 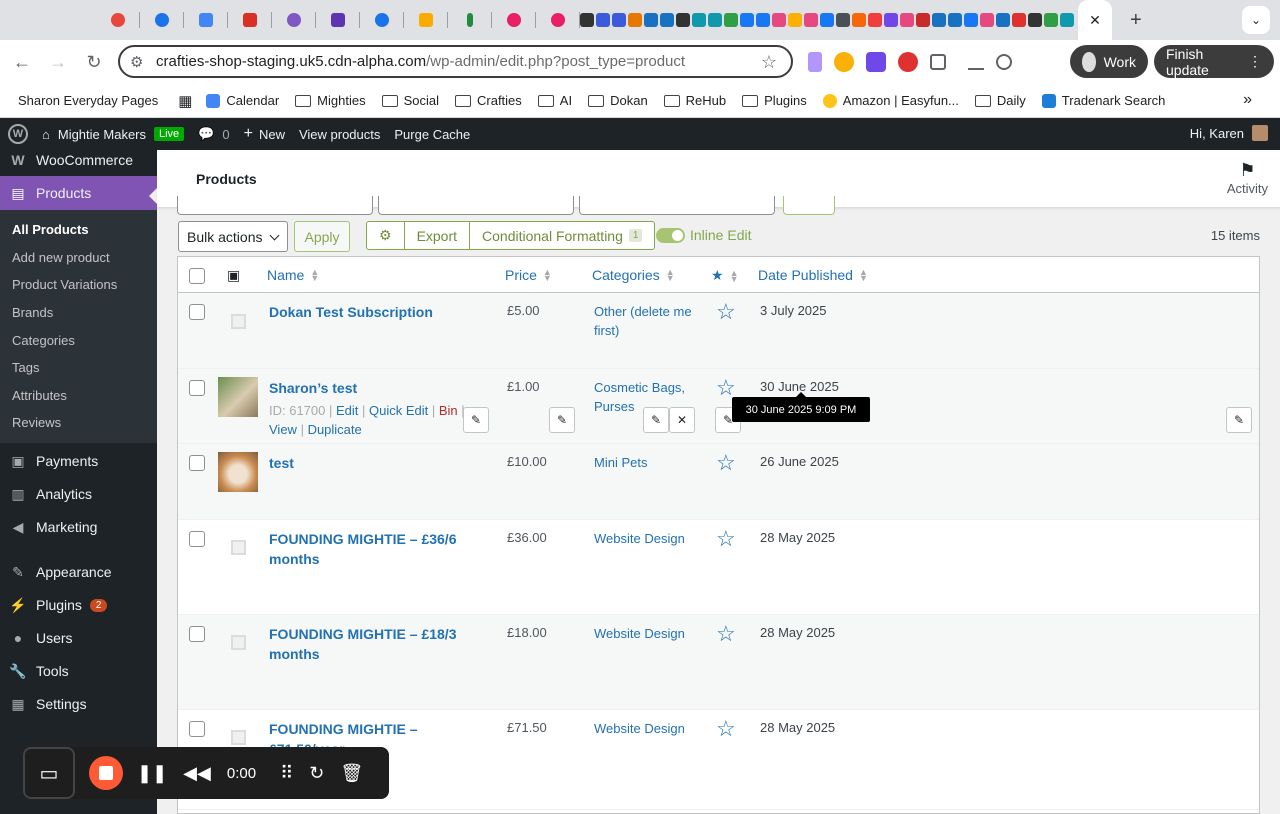 What do you see at coordinates (322, 236) in the screenshot?
I see `apply-button: Apply` at bounding box center [322, 236].